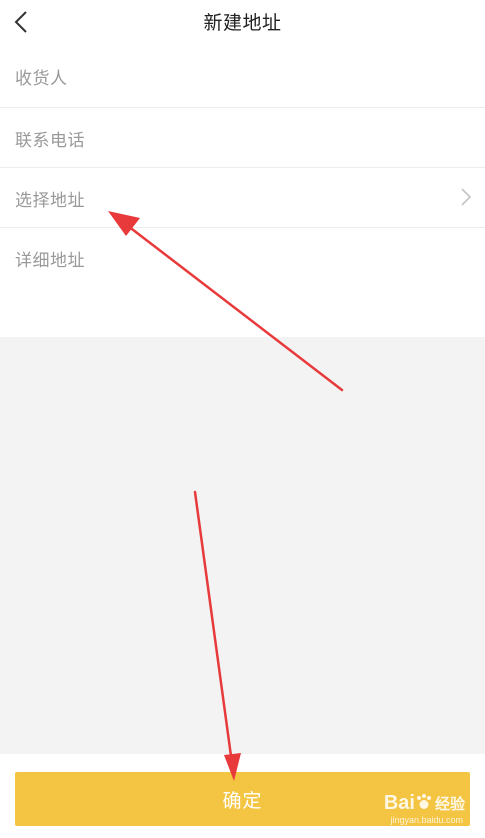 This screenshot has width=485, height=838. Describe the element at coordinates (41, 79) in the screenshot. I see `consignee-label: 收货人` at that location.